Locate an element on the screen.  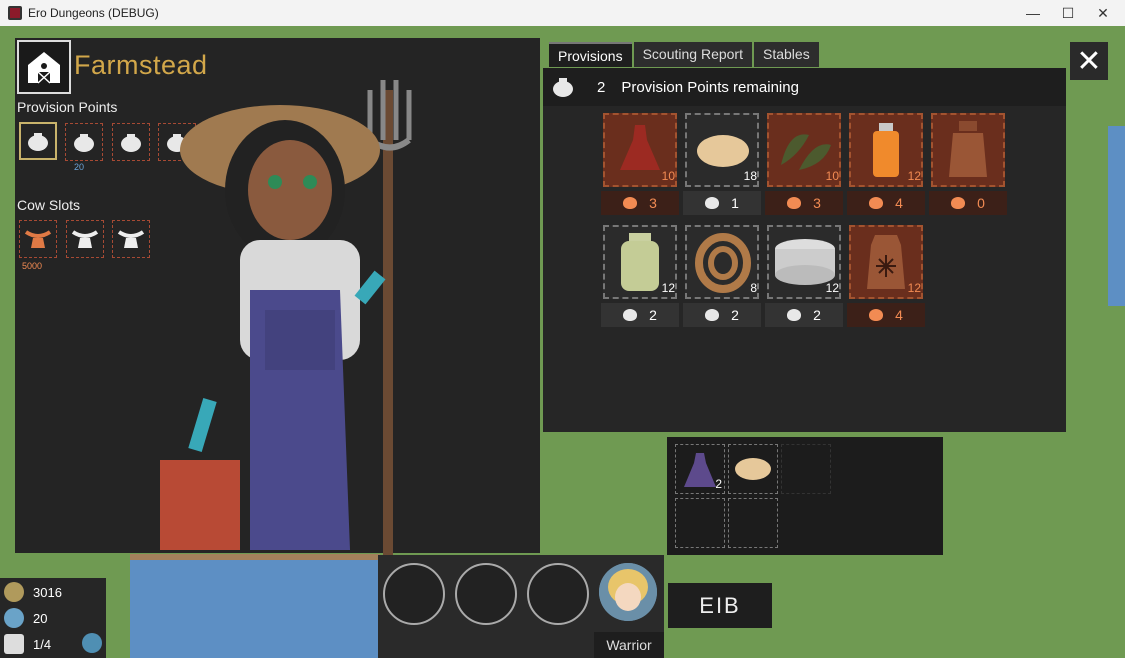
provision-points-header: 2 Provision Points remaining is located at coordinates (804, 87).